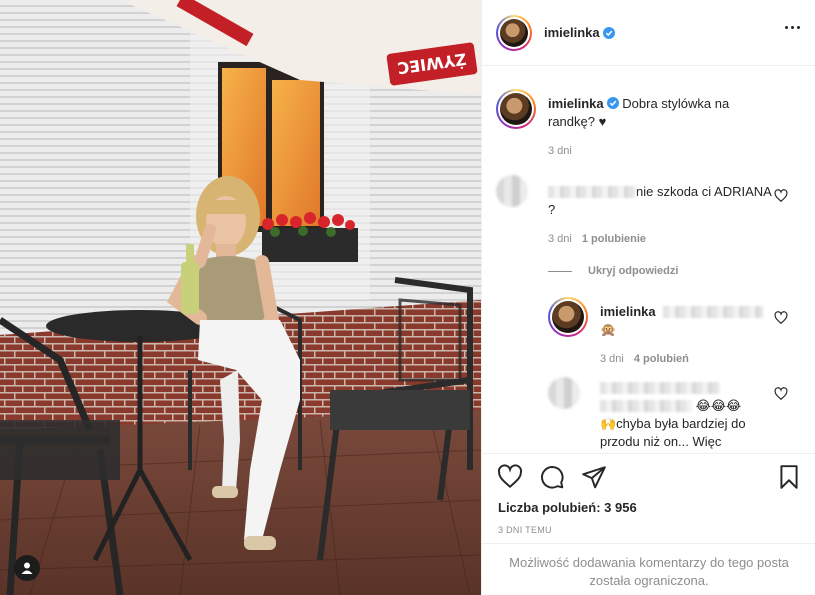  Describe the element at coordinates (564, 393) in the screenshot. I see `reply-avatar-blurred` at that location.